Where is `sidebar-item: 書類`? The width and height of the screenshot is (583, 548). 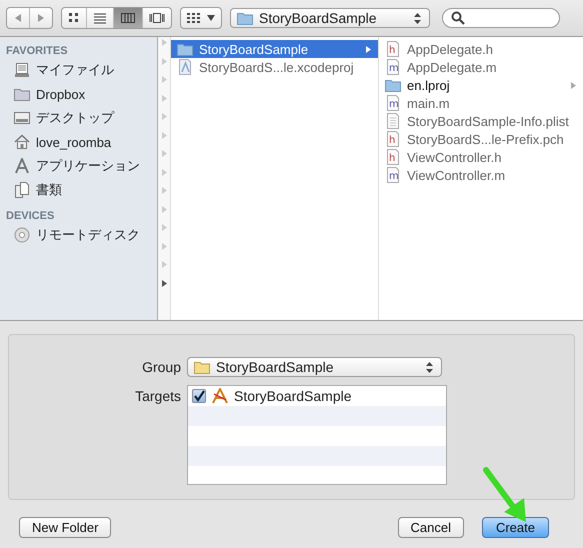
sidebar-item: 書類 is located at coordinates (78, 190).